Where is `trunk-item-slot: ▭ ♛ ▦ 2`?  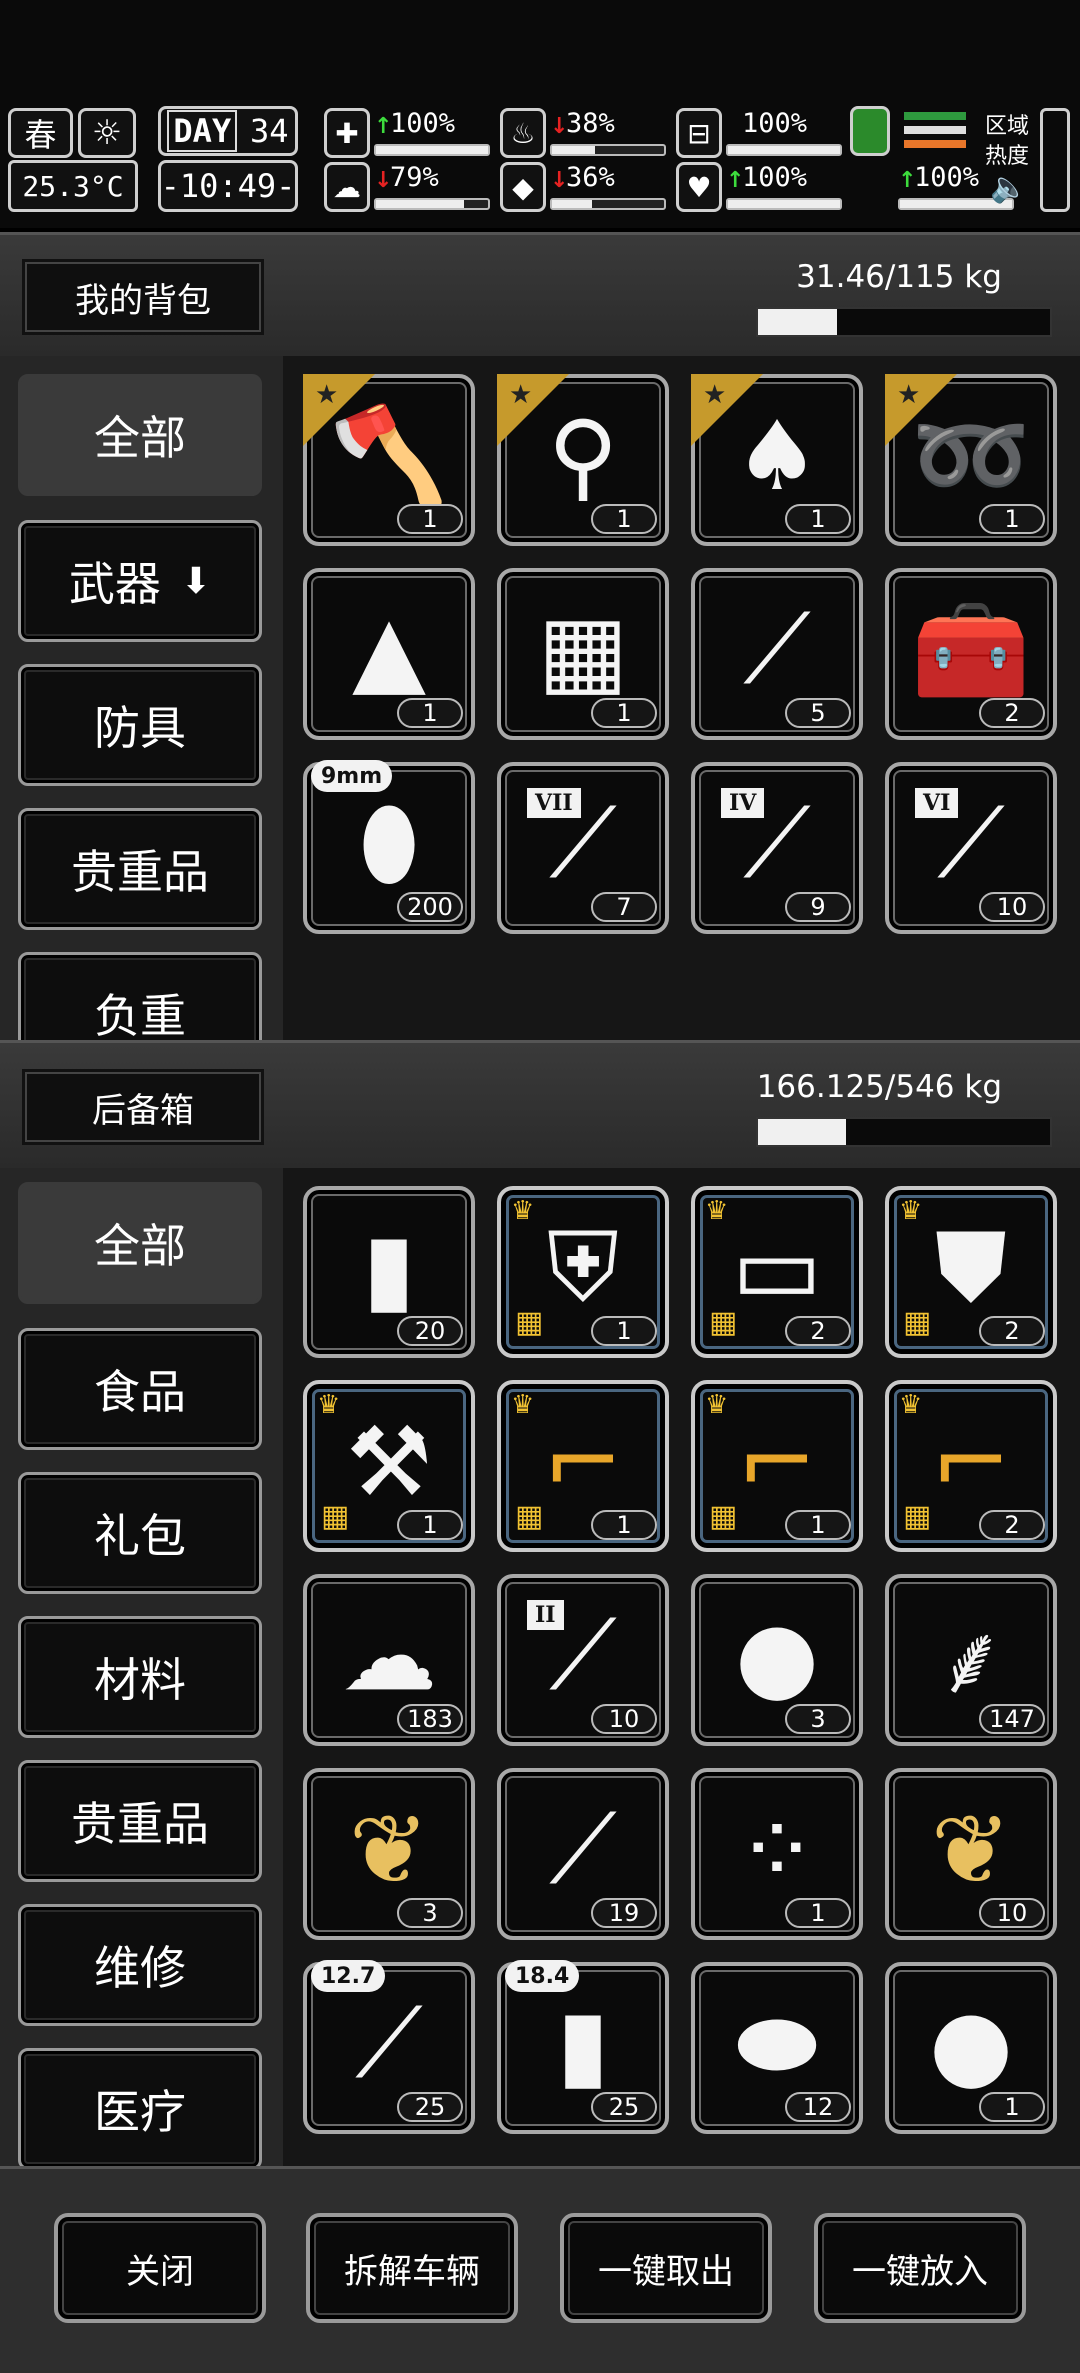 trunk-item-slot: ▭ ♛ ▦ 2 is located at coordinates (777, 1272).